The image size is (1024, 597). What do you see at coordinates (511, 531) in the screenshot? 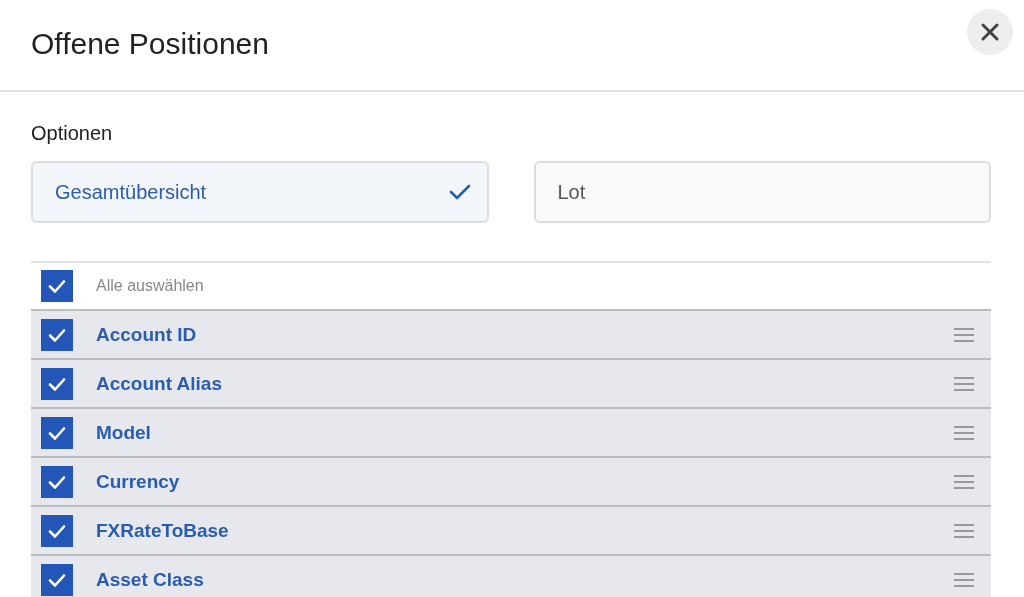
I see `column-row: FXRateToBase` at bounding box center [511, 531].